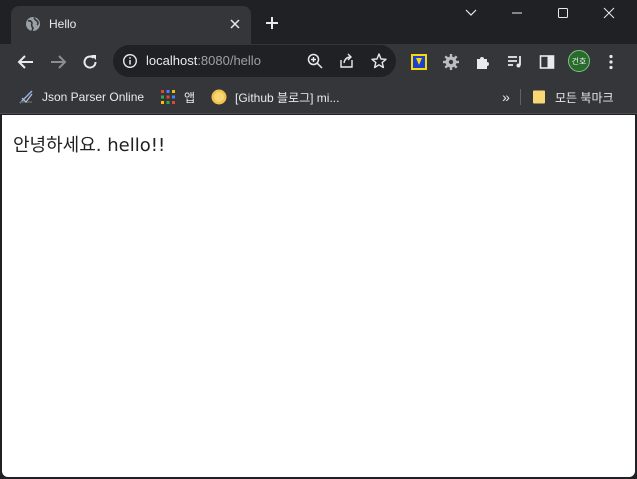  I want to click on media-queue-icon, so click(515, 62).